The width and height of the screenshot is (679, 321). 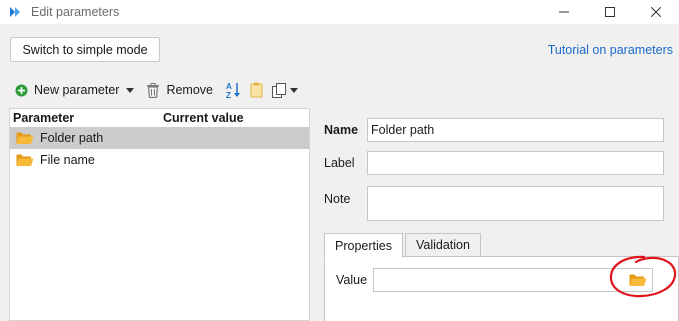 I want to click on value-field, so click(x=513, y=280).